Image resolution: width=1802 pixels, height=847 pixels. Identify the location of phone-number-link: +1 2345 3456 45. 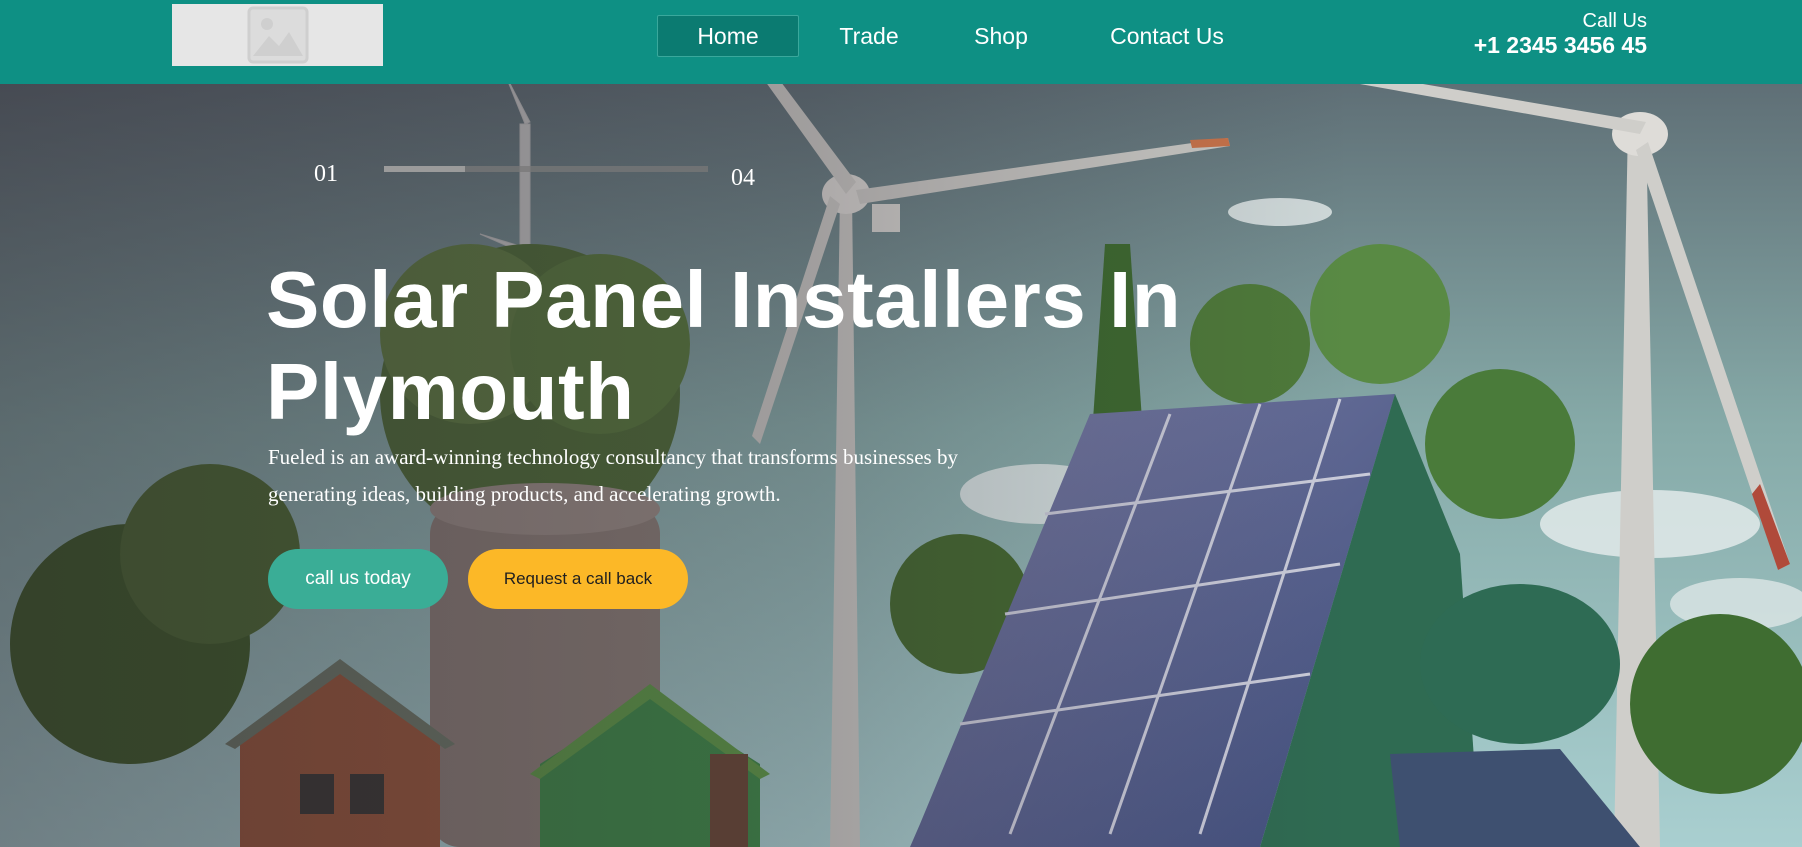
(1560, 45).